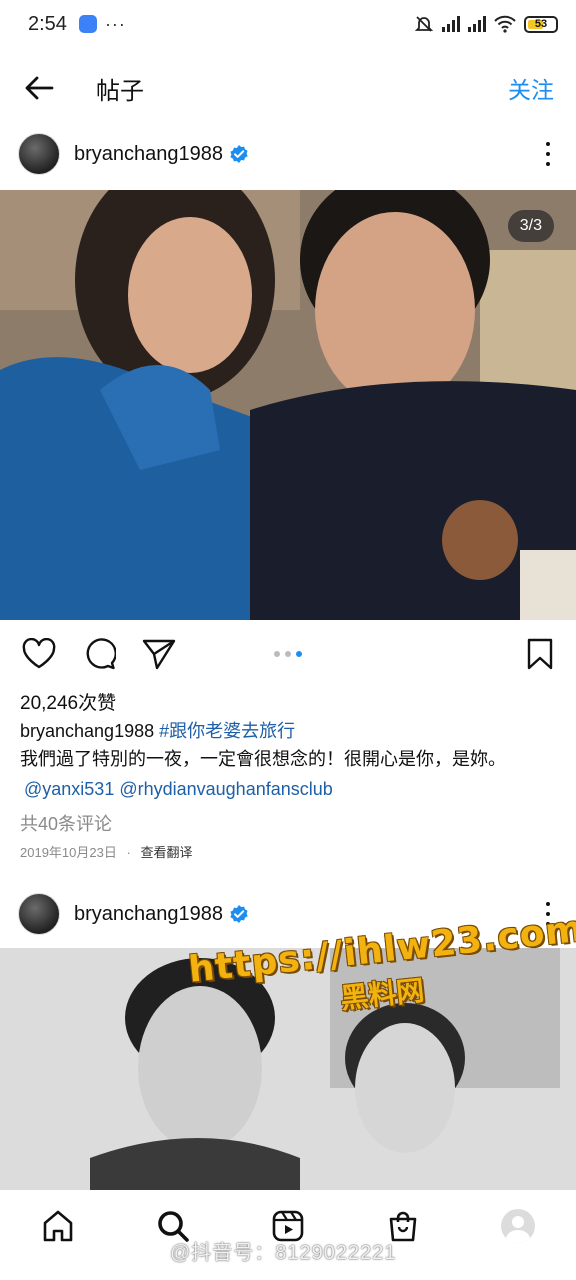 This screenshot has width=576, height=1280. I want to click on battery-level: 53, so click(541, 24).